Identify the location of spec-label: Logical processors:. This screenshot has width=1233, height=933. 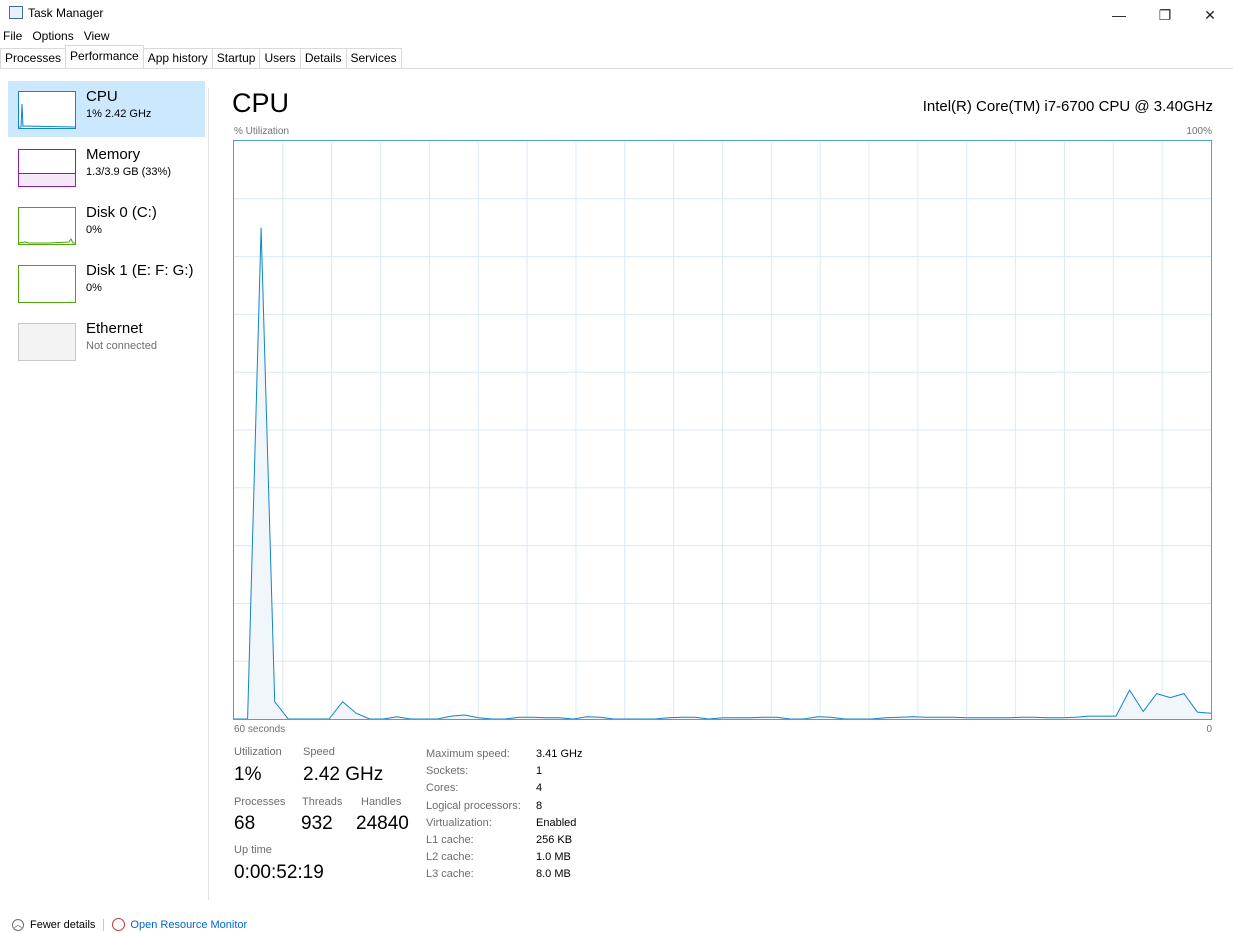
(473, 805).